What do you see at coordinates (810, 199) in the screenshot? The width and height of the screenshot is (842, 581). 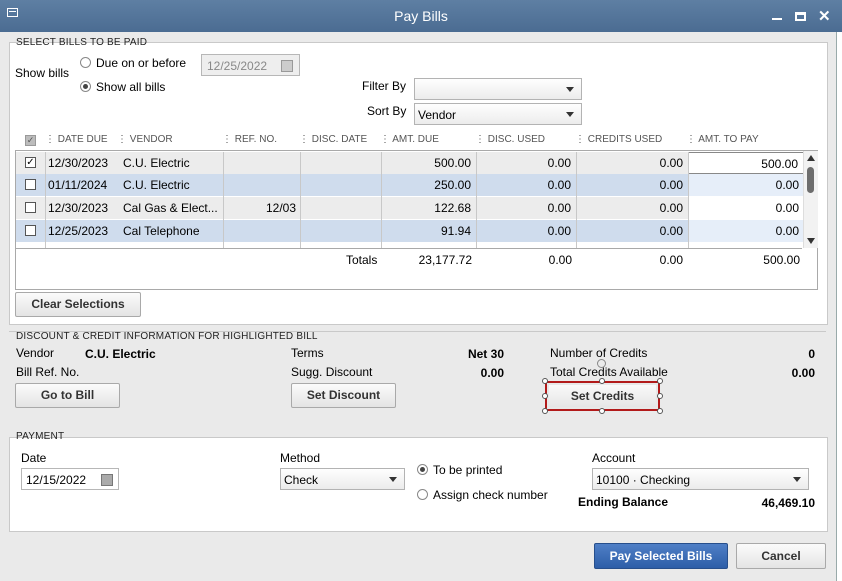 I see `table-scrollbar` at bounding box center [810, 199].